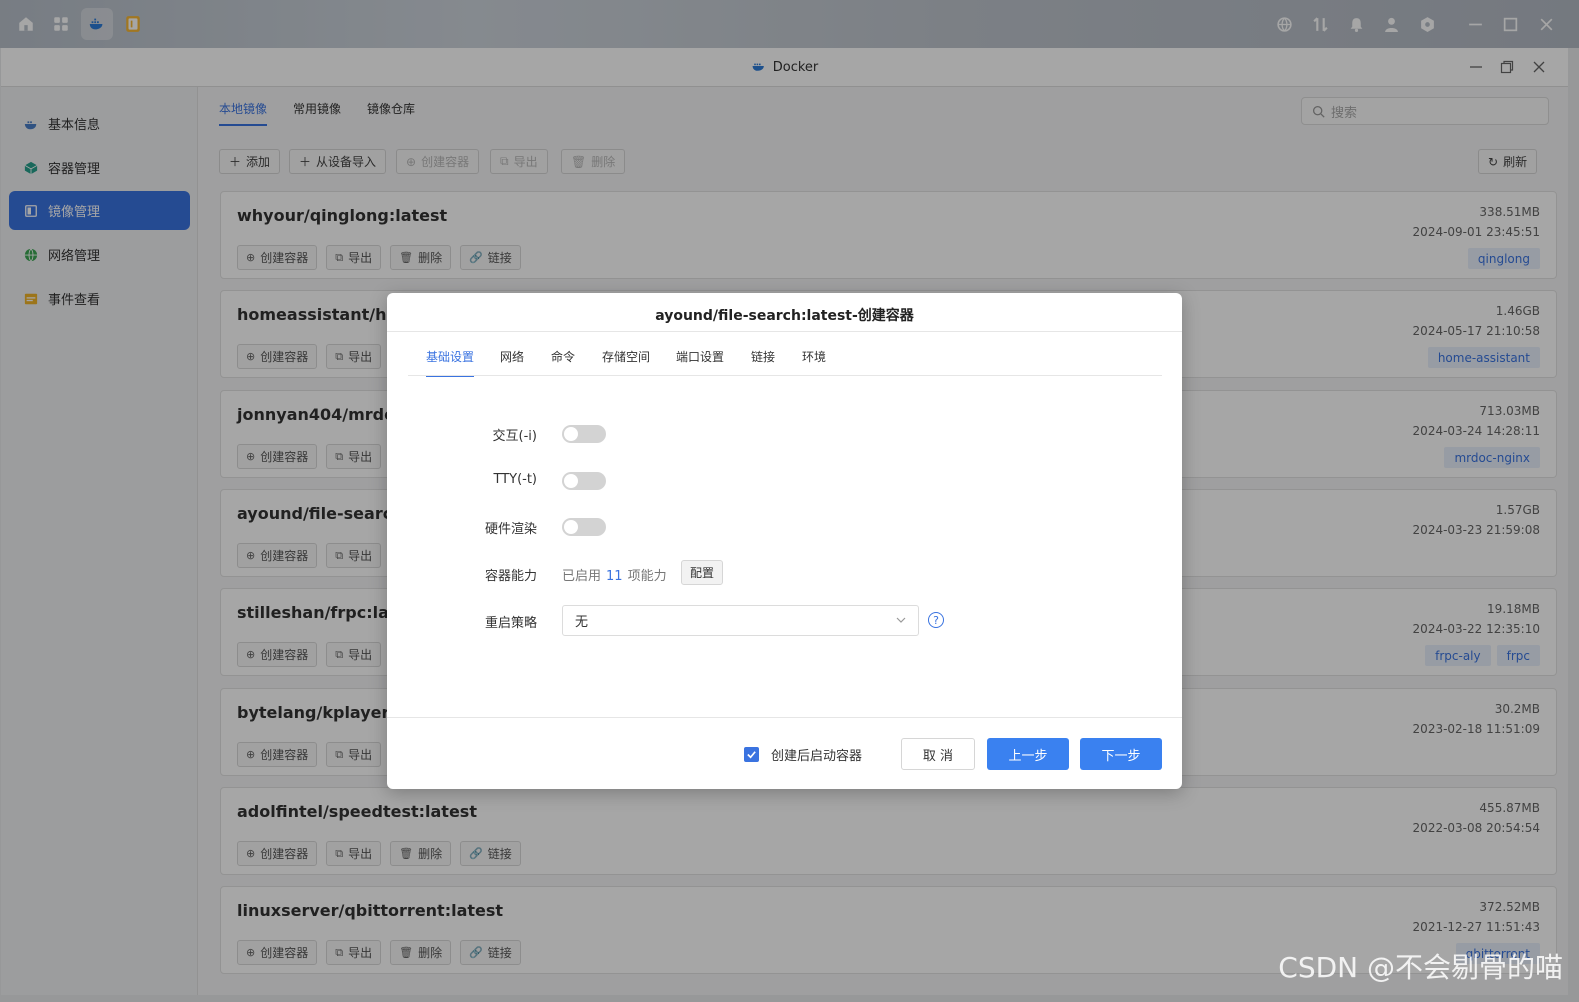 This screenshot has height=1002, width=1579. What do you see at coordinates (1028, 754) in the screenshot?
I see `previous-step-button: 上一步` at bounding box center [1028, 754].